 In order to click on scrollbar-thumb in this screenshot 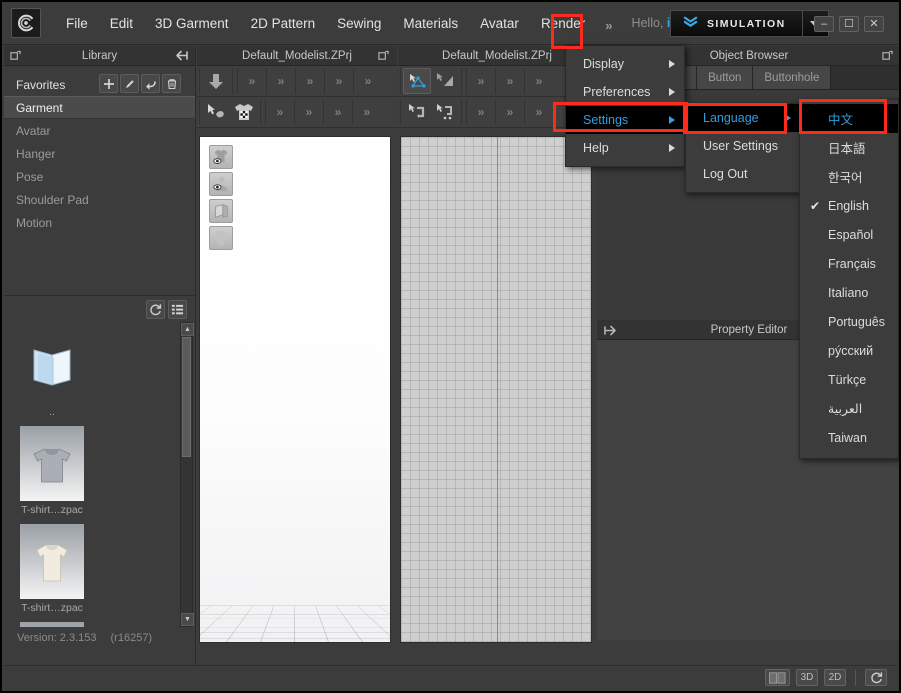, I will do `click(186, 397)`.